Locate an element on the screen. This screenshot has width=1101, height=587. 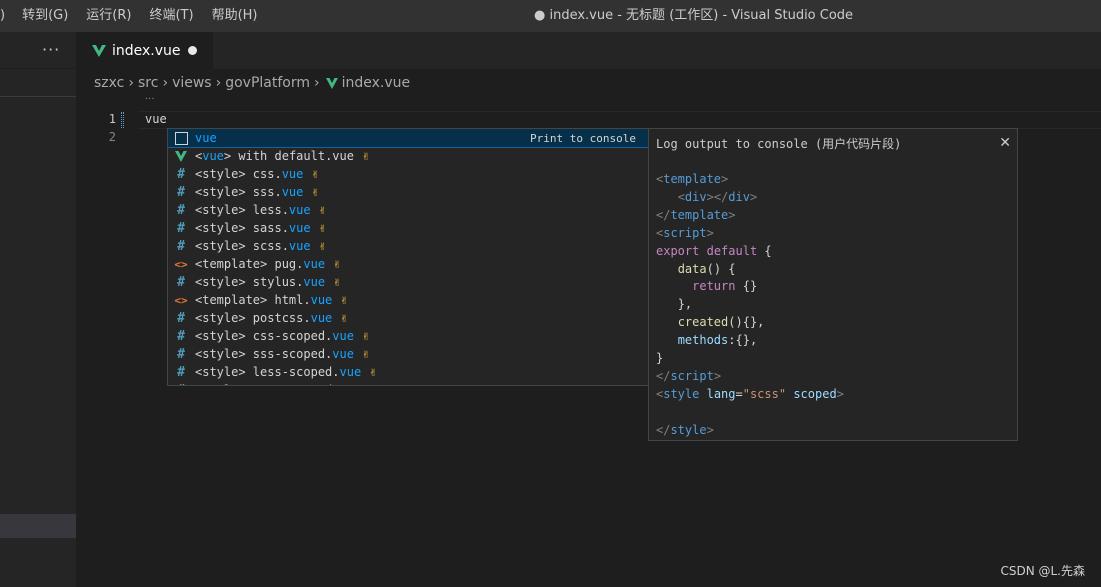
tab-index-vue: index.vue is located at coordinates (144, 50).